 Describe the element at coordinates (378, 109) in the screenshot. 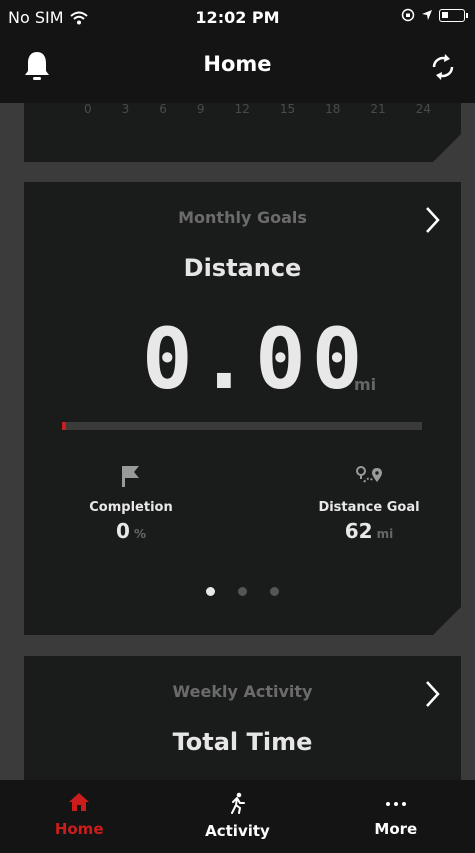

I see `axis-tick: 21` at that location.